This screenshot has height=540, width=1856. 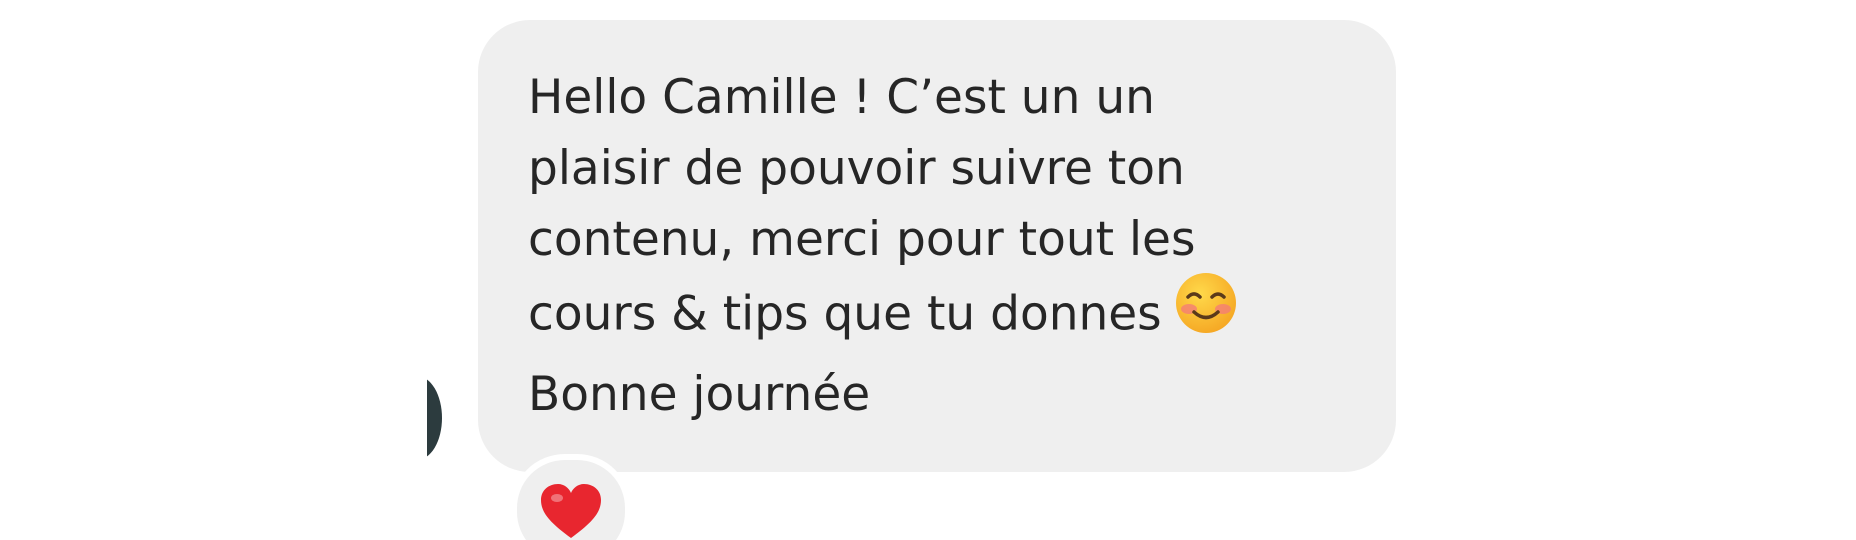 I want to click on reaction-badge, so click(x=571, y=497).